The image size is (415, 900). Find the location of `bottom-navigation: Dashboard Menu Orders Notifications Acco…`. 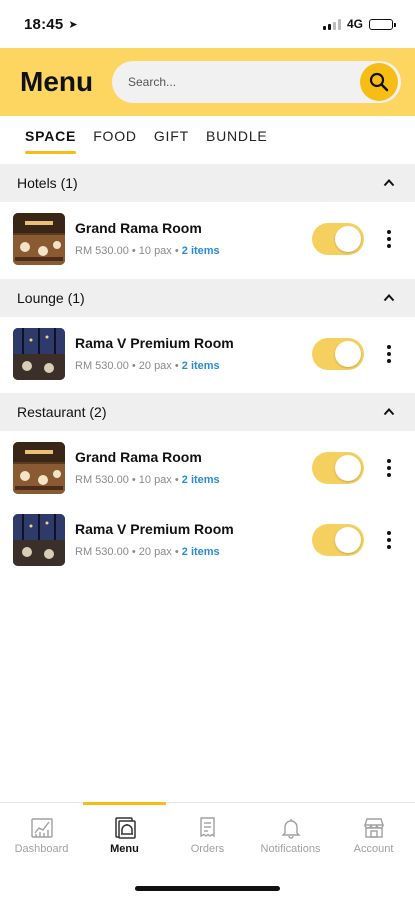

bottom-navigation: Dashboard Menu Orders Notifications Acco… is located at coordinates (207, 833).